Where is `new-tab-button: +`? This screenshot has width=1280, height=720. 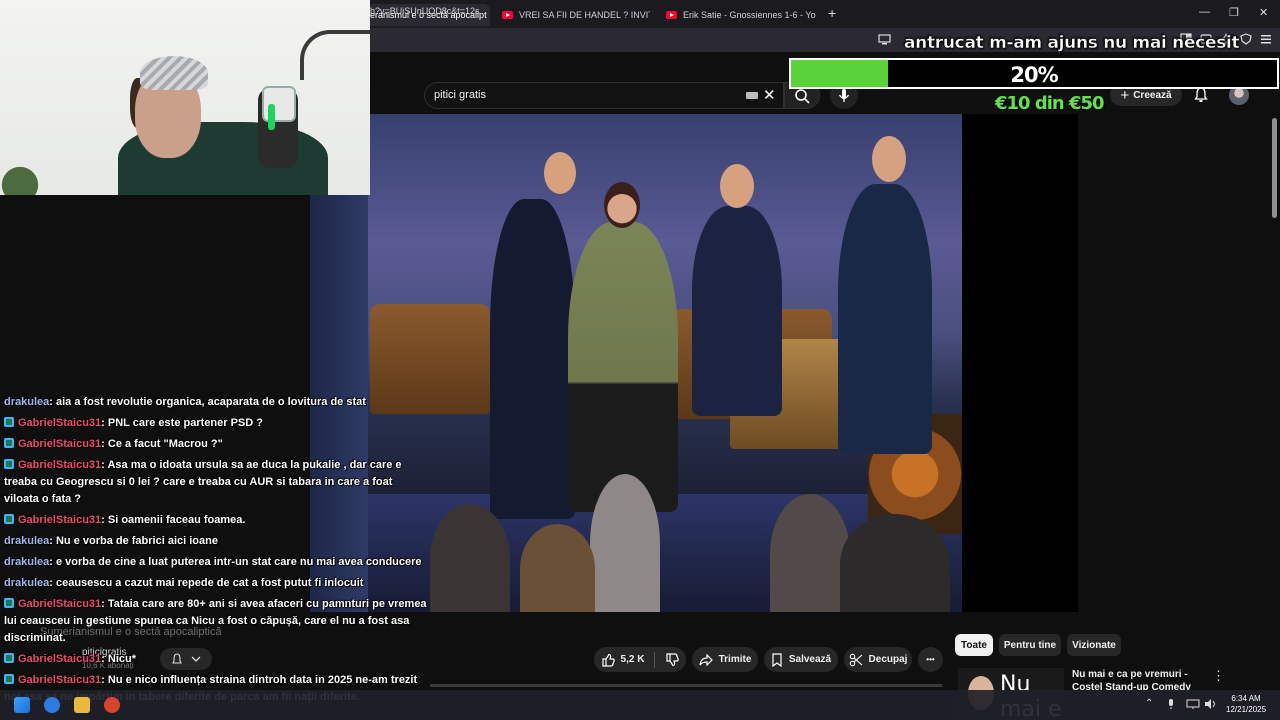 new-tab-button: + is located at coordinates (832, 13).